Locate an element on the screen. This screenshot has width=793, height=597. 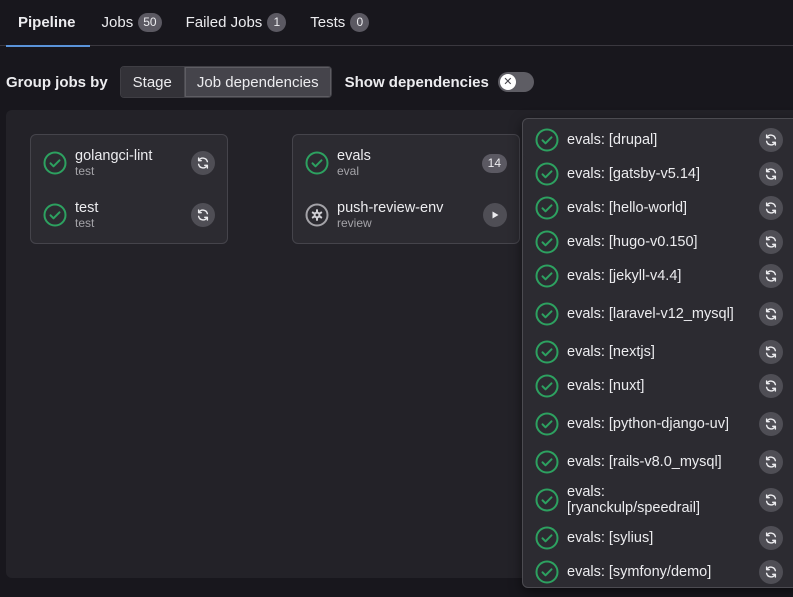
group-by-segmented-control: Stage Job dependencies is located at coordinates (225, 82).